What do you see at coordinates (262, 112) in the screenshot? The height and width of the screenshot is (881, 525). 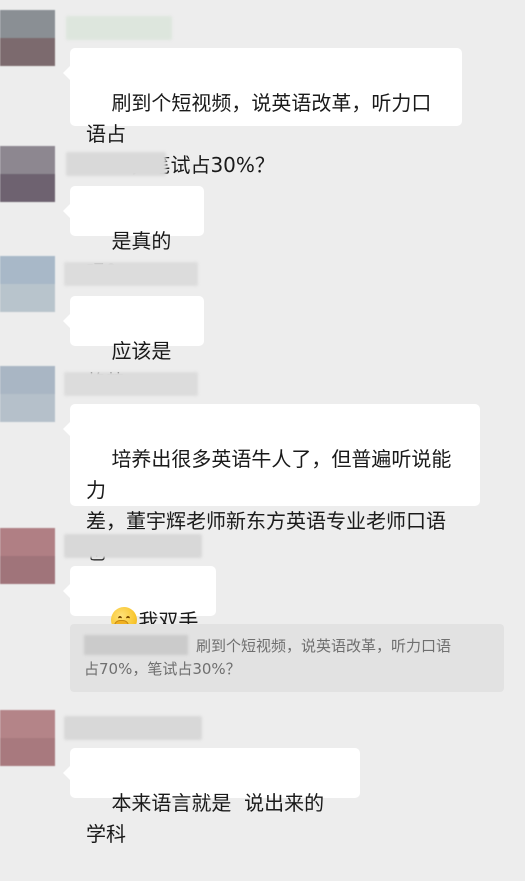 I see `message-bubble: 刷到个短视频，说英语改革，听力口语占 70%，笔试占30%？` at bounding box center [262, 112].